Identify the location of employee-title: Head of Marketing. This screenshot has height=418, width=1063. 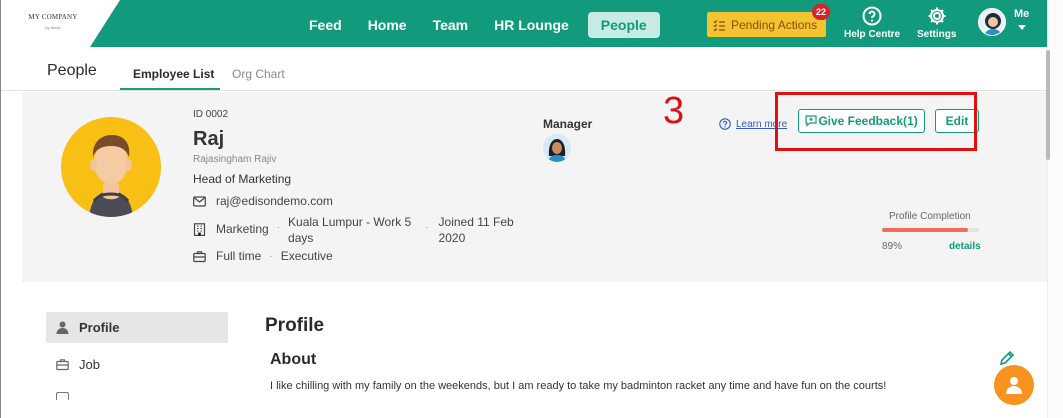
(242, 179).